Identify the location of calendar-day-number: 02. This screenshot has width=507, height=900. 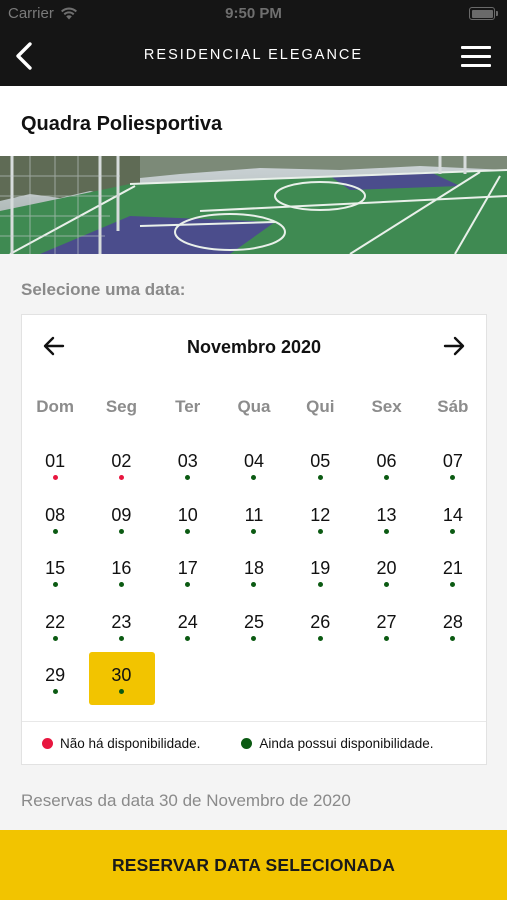
(121, 461).